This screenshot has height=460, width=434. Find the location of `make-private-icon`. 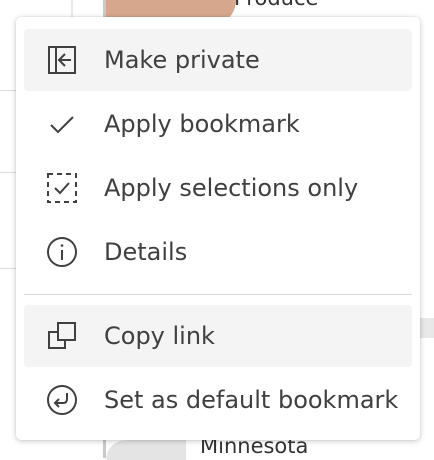

make-private-icon is located at coordinates (62, 60).